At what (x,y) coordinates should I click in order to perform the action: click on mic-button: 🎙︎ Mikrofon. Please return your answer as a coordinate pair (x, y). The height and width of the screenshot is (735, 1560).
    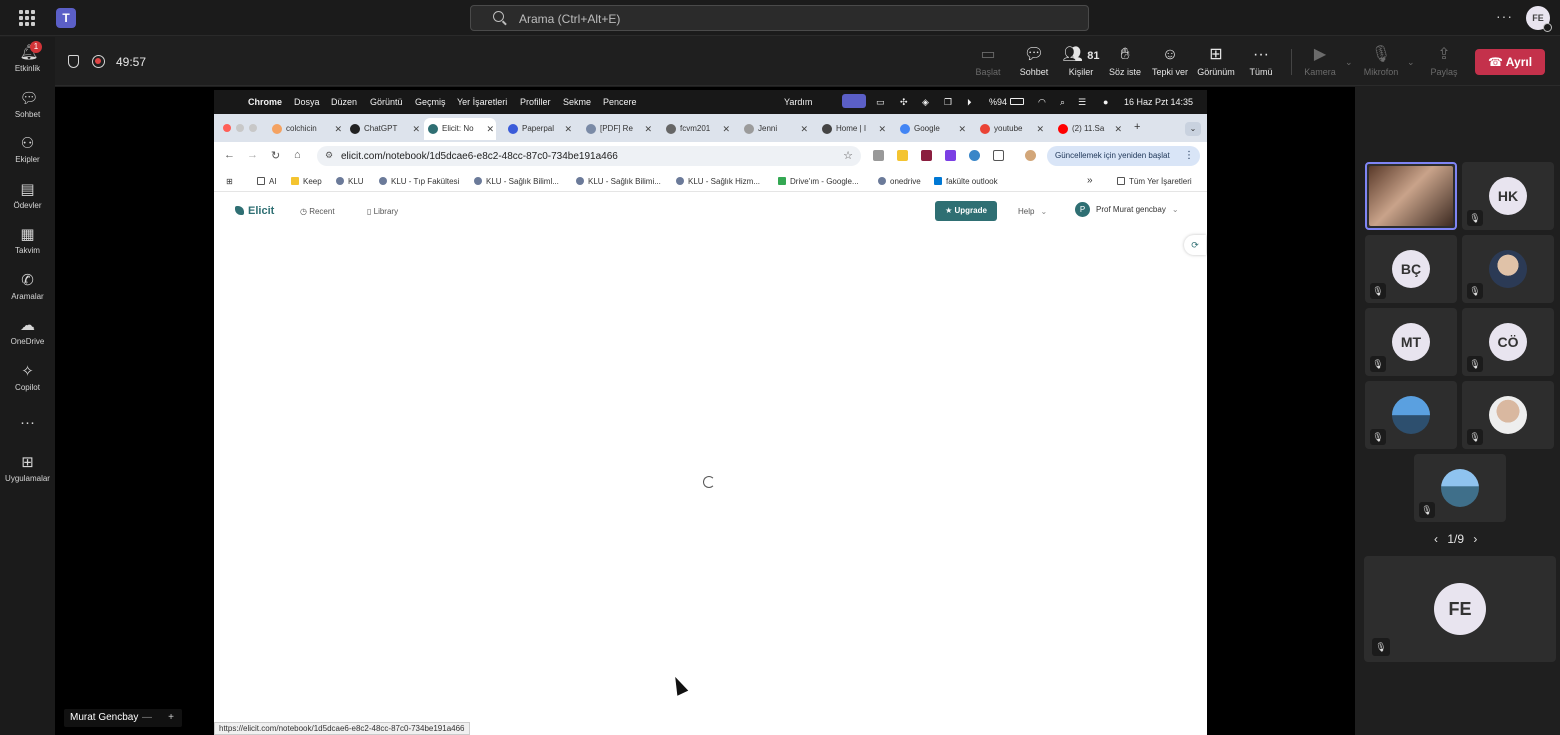
    Looking at the image, I should click on (1381, 63).